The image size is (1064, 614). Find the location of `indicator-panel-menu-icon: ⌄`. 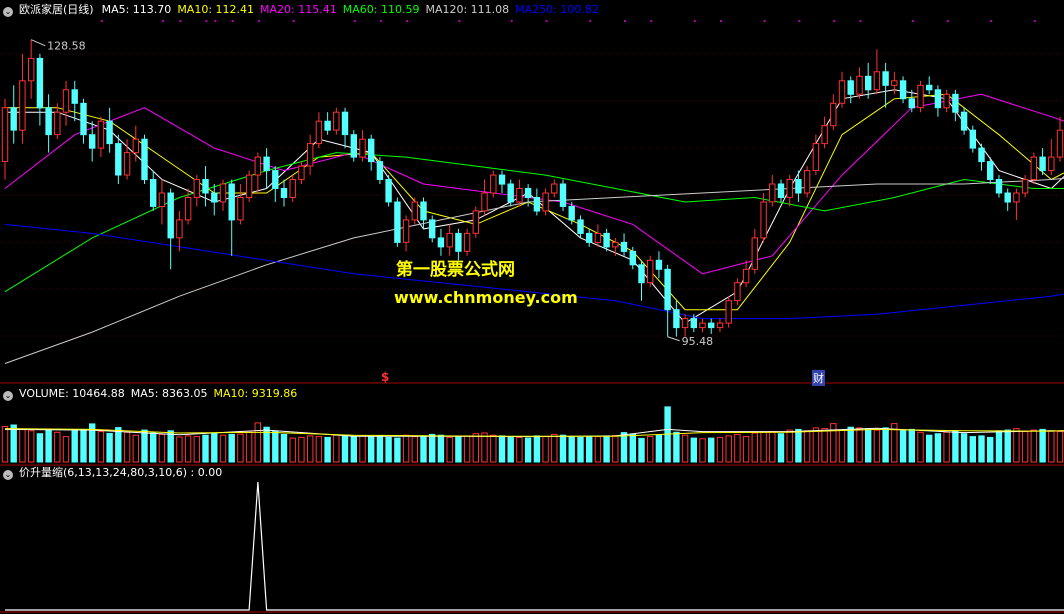

indicator-panel-menu-icon: ⌄ is located at coordinates (8, 475).